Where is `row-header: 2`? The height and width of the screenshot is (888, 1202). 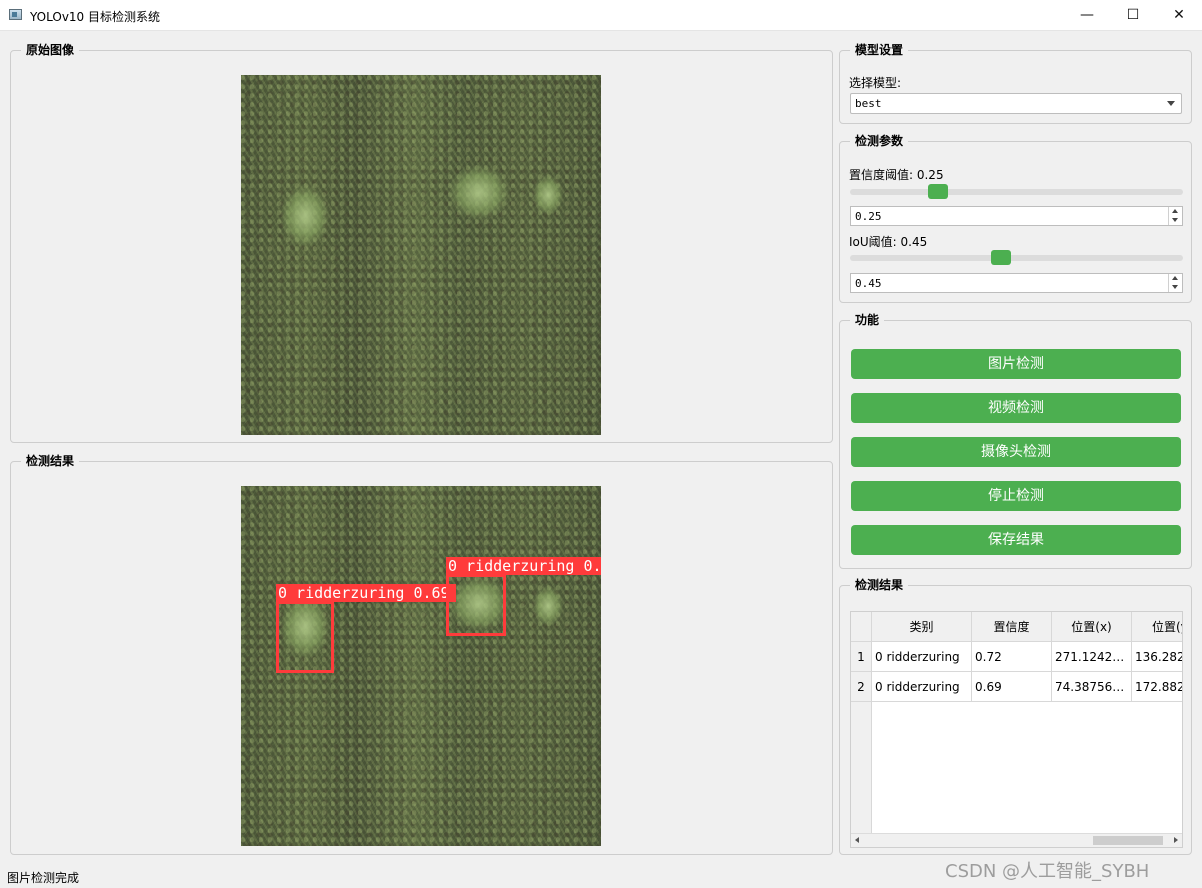 row-header: 2 is located at coordinates (861, 687).